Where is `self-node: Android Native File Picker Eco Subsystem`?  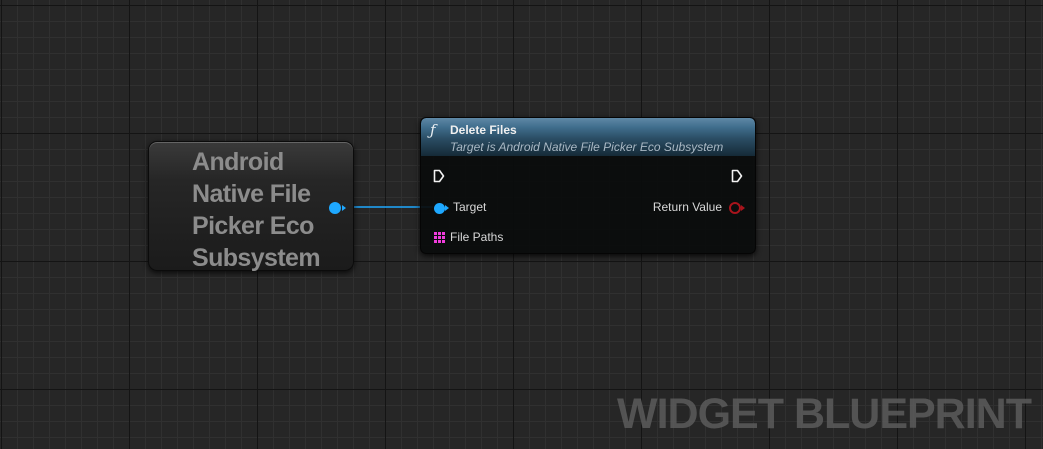
self-node: Android Native File Picker Eco Subsystem is located at coordinates (251, 206).